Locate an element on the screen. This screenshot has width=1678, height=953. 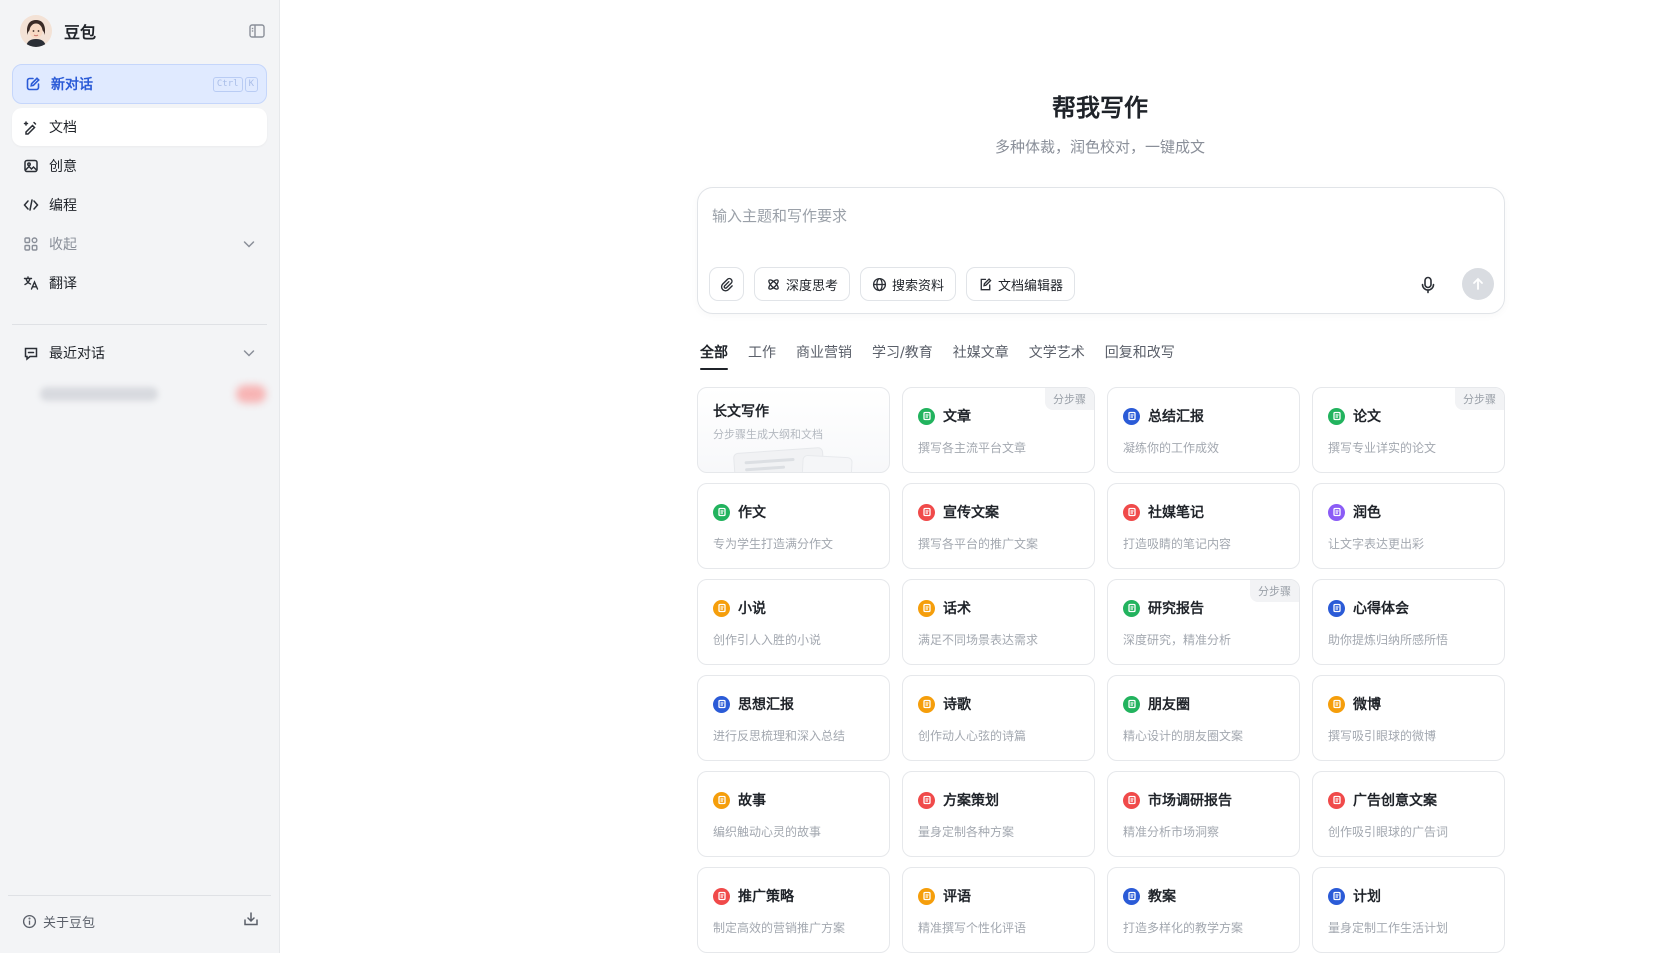
chevron-down-icon is located at coordinates (249, 353).